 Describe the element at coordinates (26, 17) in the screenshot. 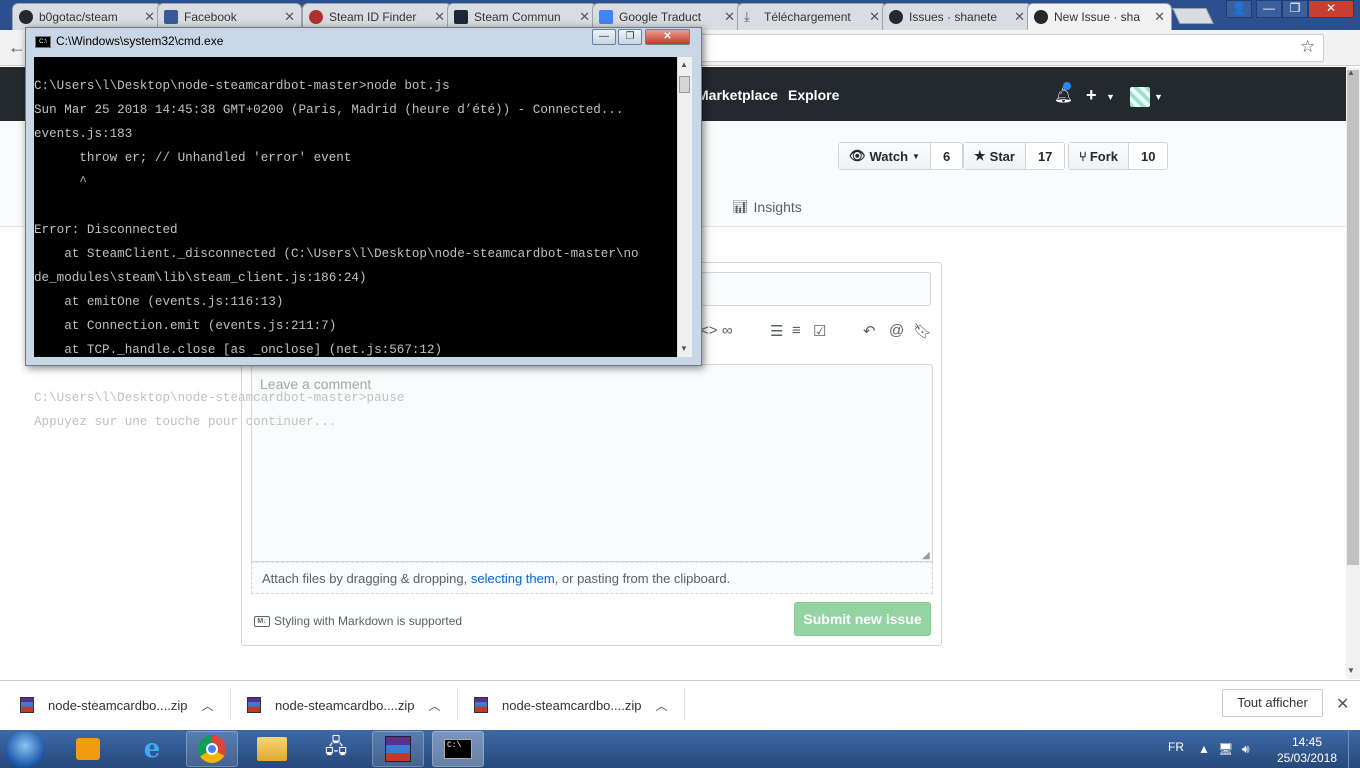

I see `github-icon` at that location.